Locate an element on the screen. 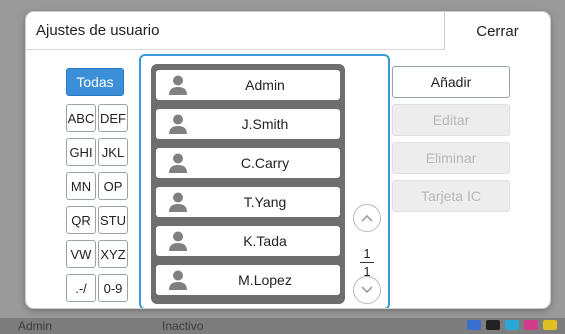 The width and height of the screenshot is (565, 334). filter-mn-button: MN is located at coordinates (81, 186).